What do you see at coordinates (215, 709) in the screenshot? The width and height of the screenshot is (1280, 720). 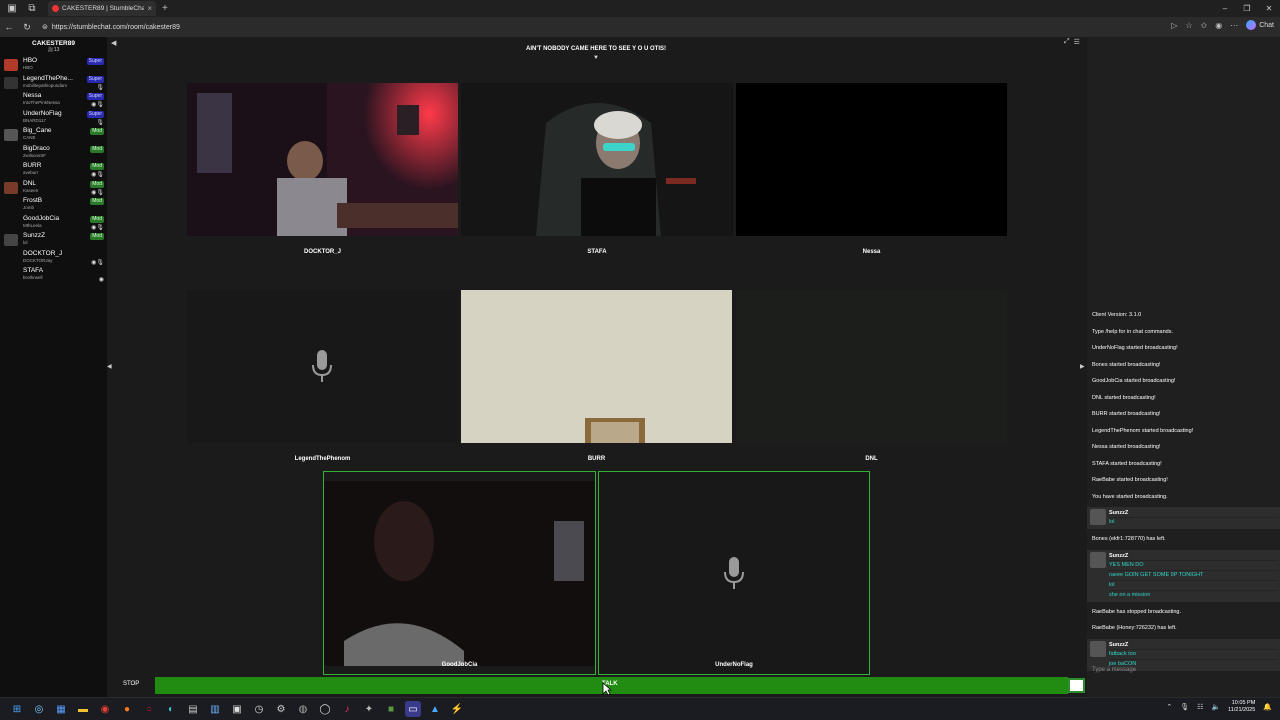 I see `notepad-icon: ▥` at bounding box center [215, 709].